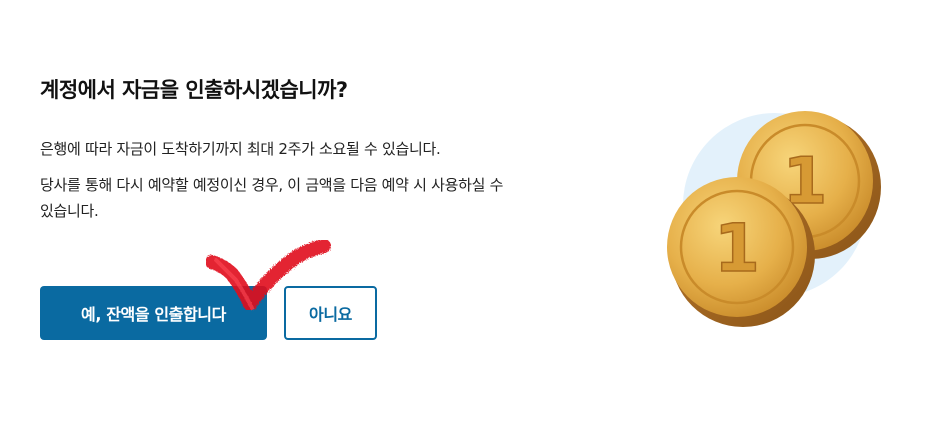  I want to click on coins-illustration: 1 1, so click(774, 219).